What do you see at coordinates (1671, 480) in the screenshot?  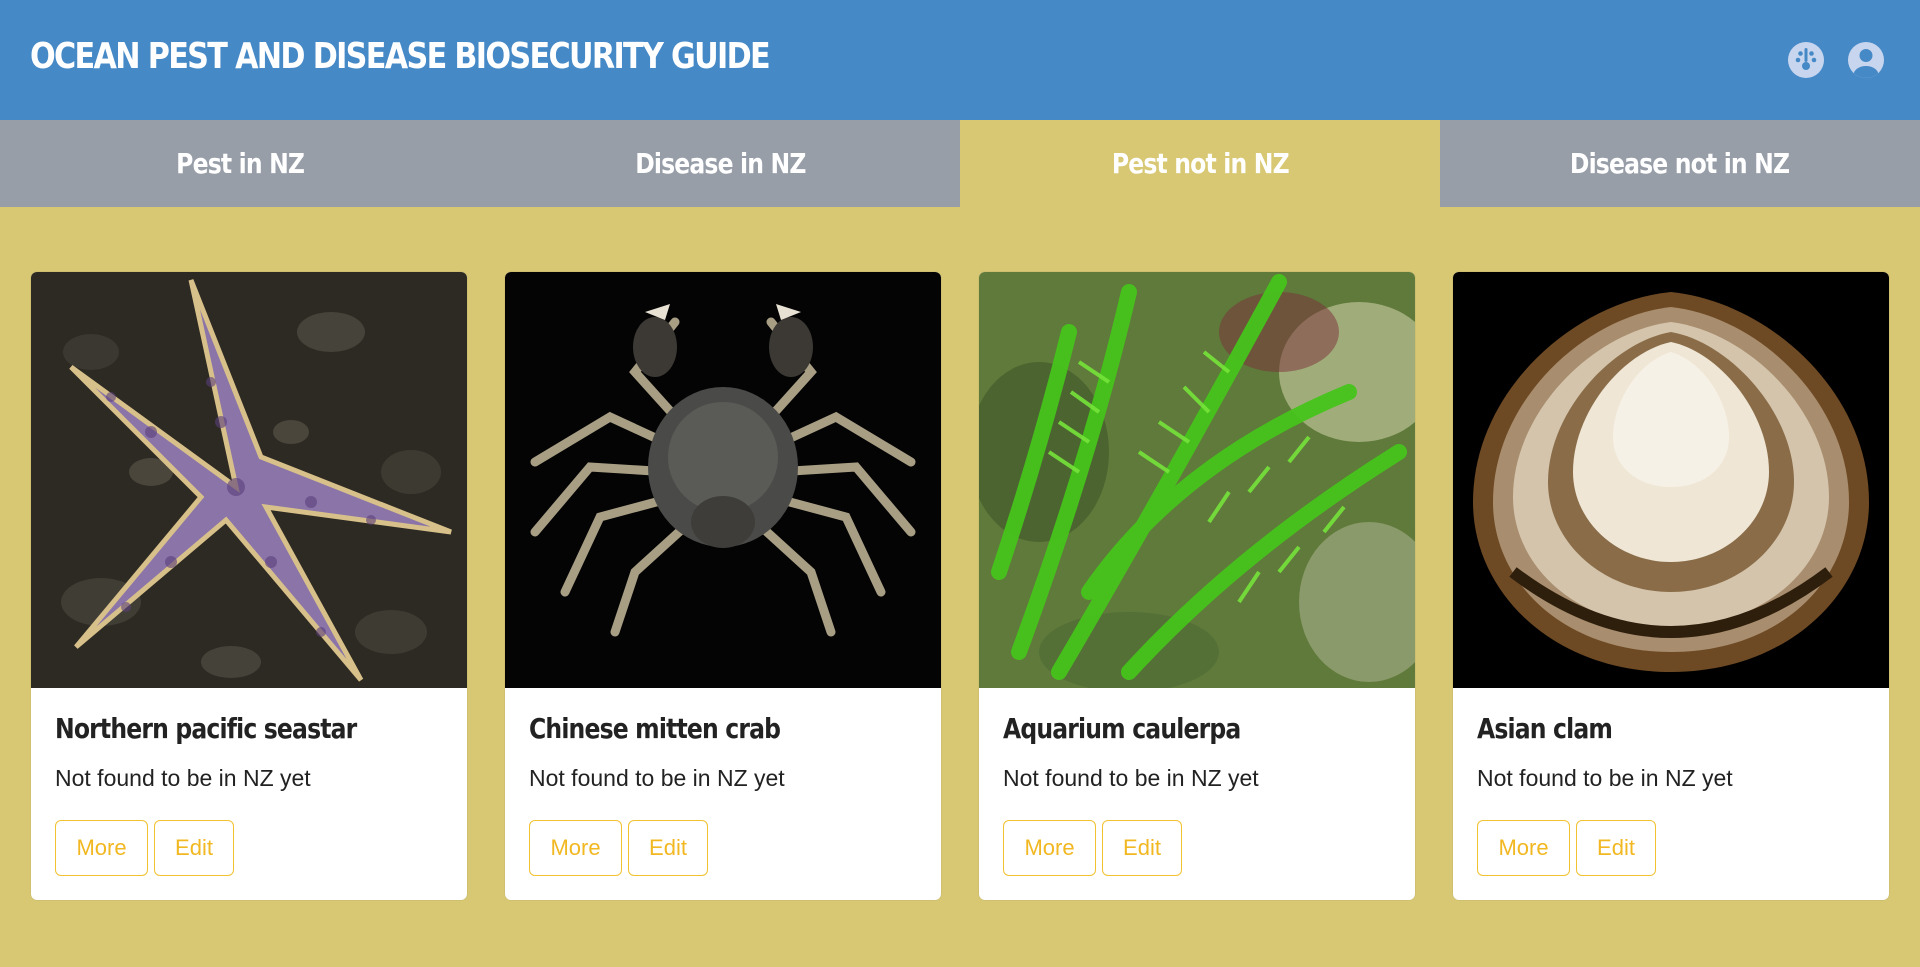 I see `clam-image` at bounding box center [1671, 480].